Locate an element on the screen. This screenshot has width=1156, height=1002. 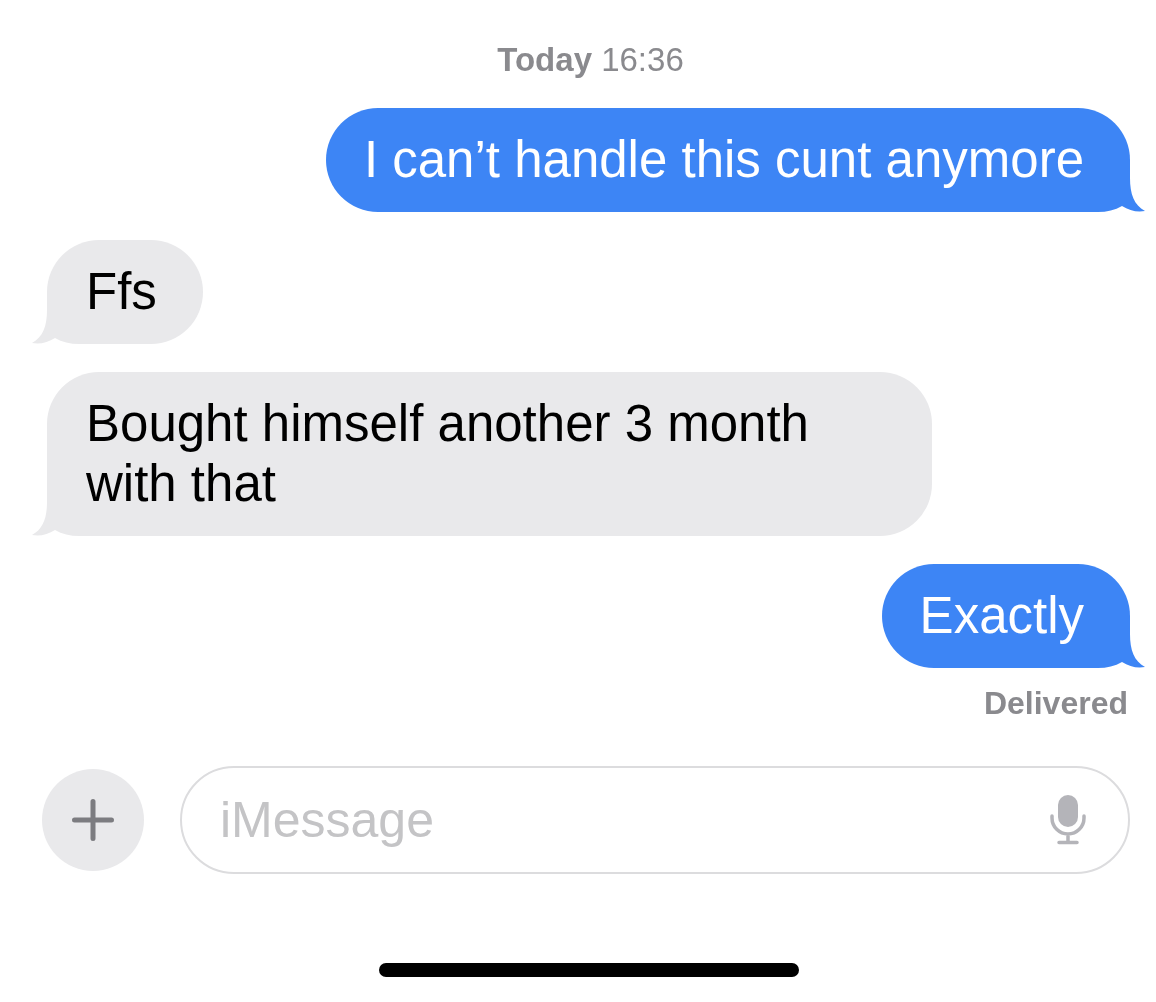
message-bubble: Exactly is located at coordinates (1013, 616).